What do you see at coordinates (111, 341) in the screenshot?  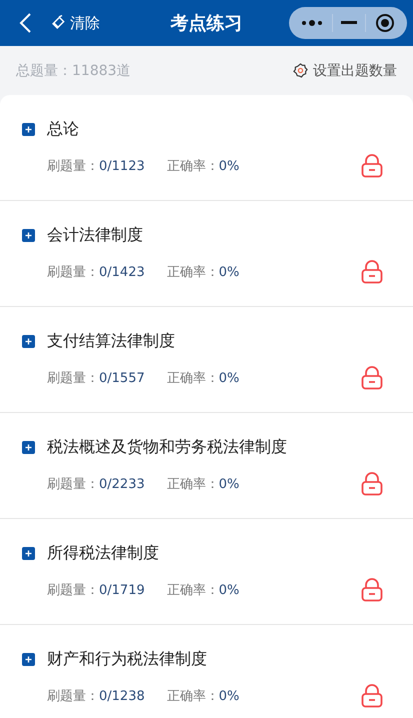 I see `chapter-title: 支付结算法律制度` at bounding box center [111, 341].